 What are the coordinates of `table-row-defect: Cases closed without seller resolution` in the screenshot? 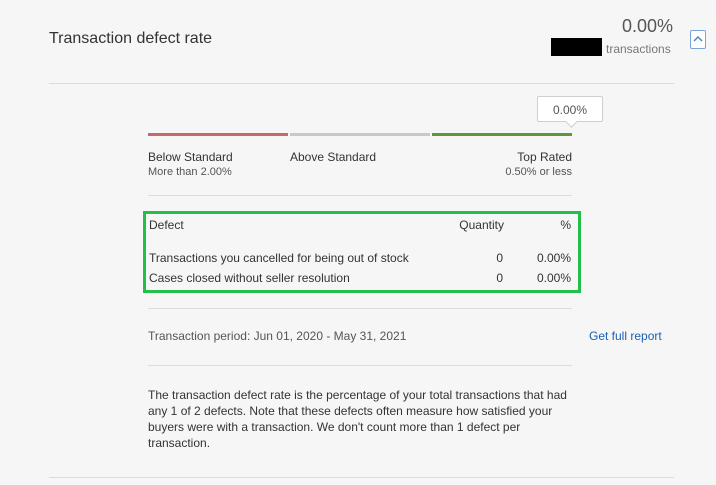 It's located at (249, 278).